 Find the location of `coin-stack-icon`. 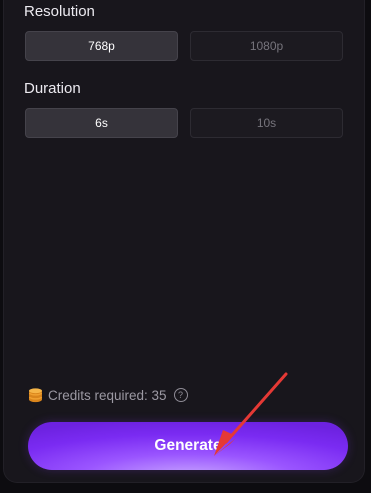

coin-stack-icon is located at coordinates (35, 395).